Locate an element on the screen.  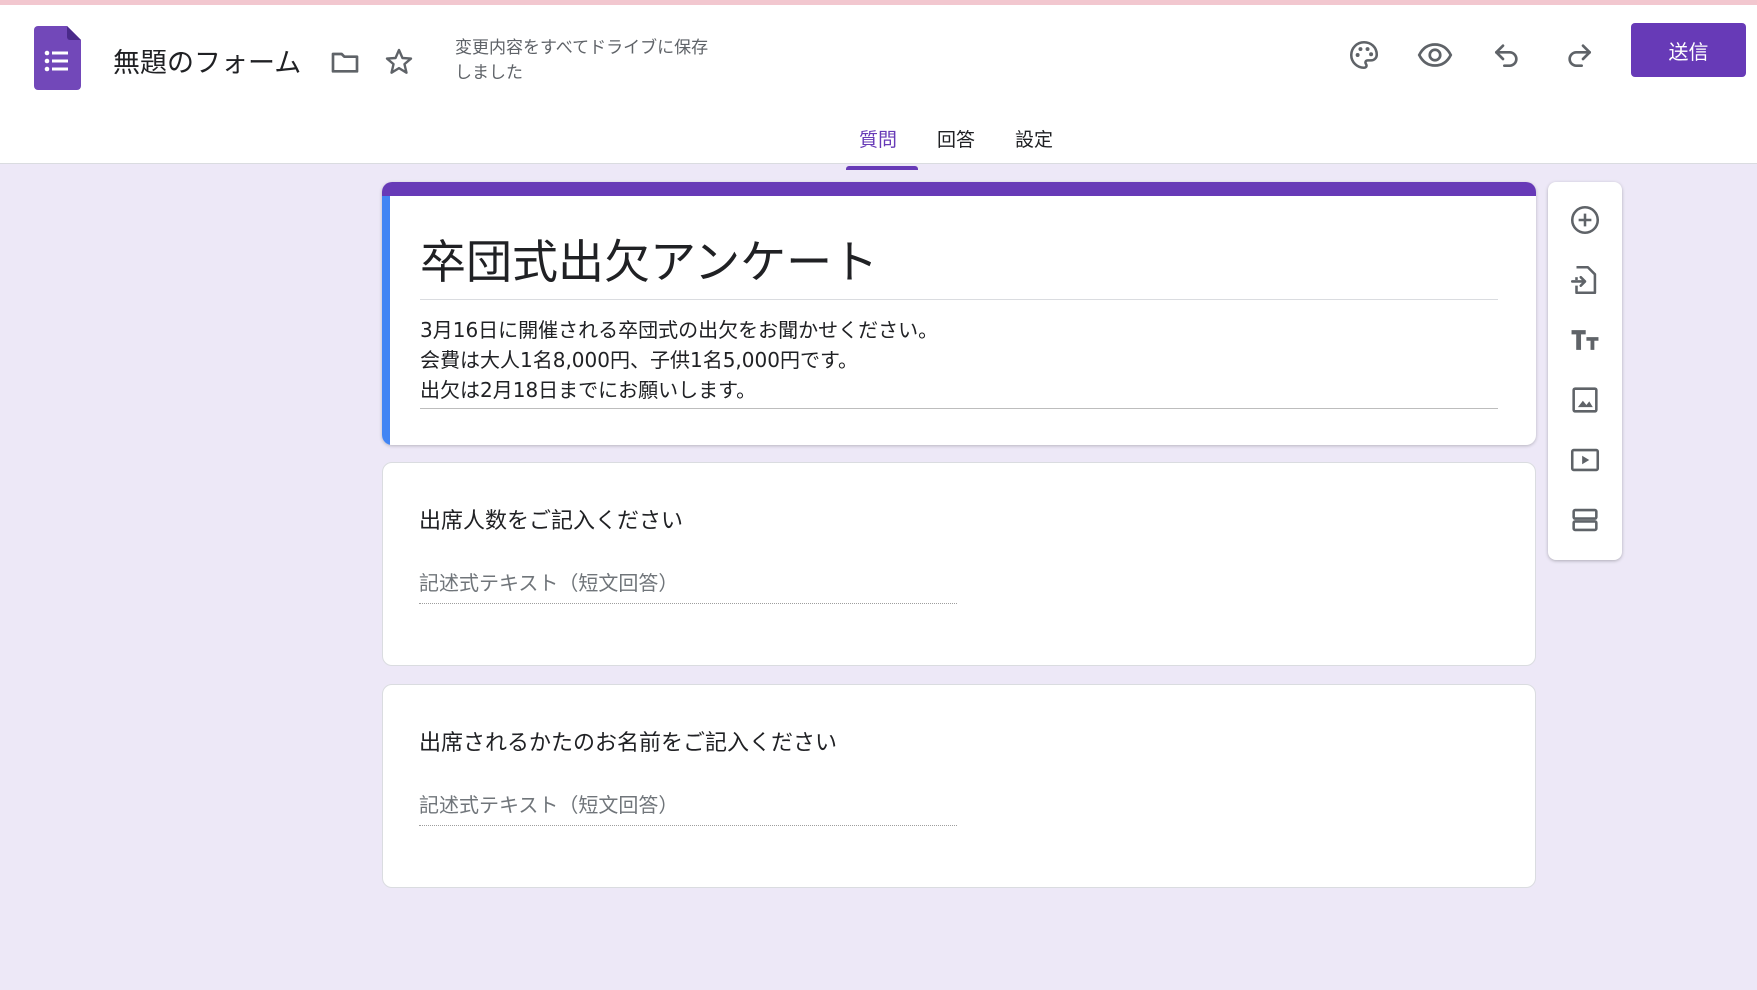
preview-button is located at coordinates (1435, 55).